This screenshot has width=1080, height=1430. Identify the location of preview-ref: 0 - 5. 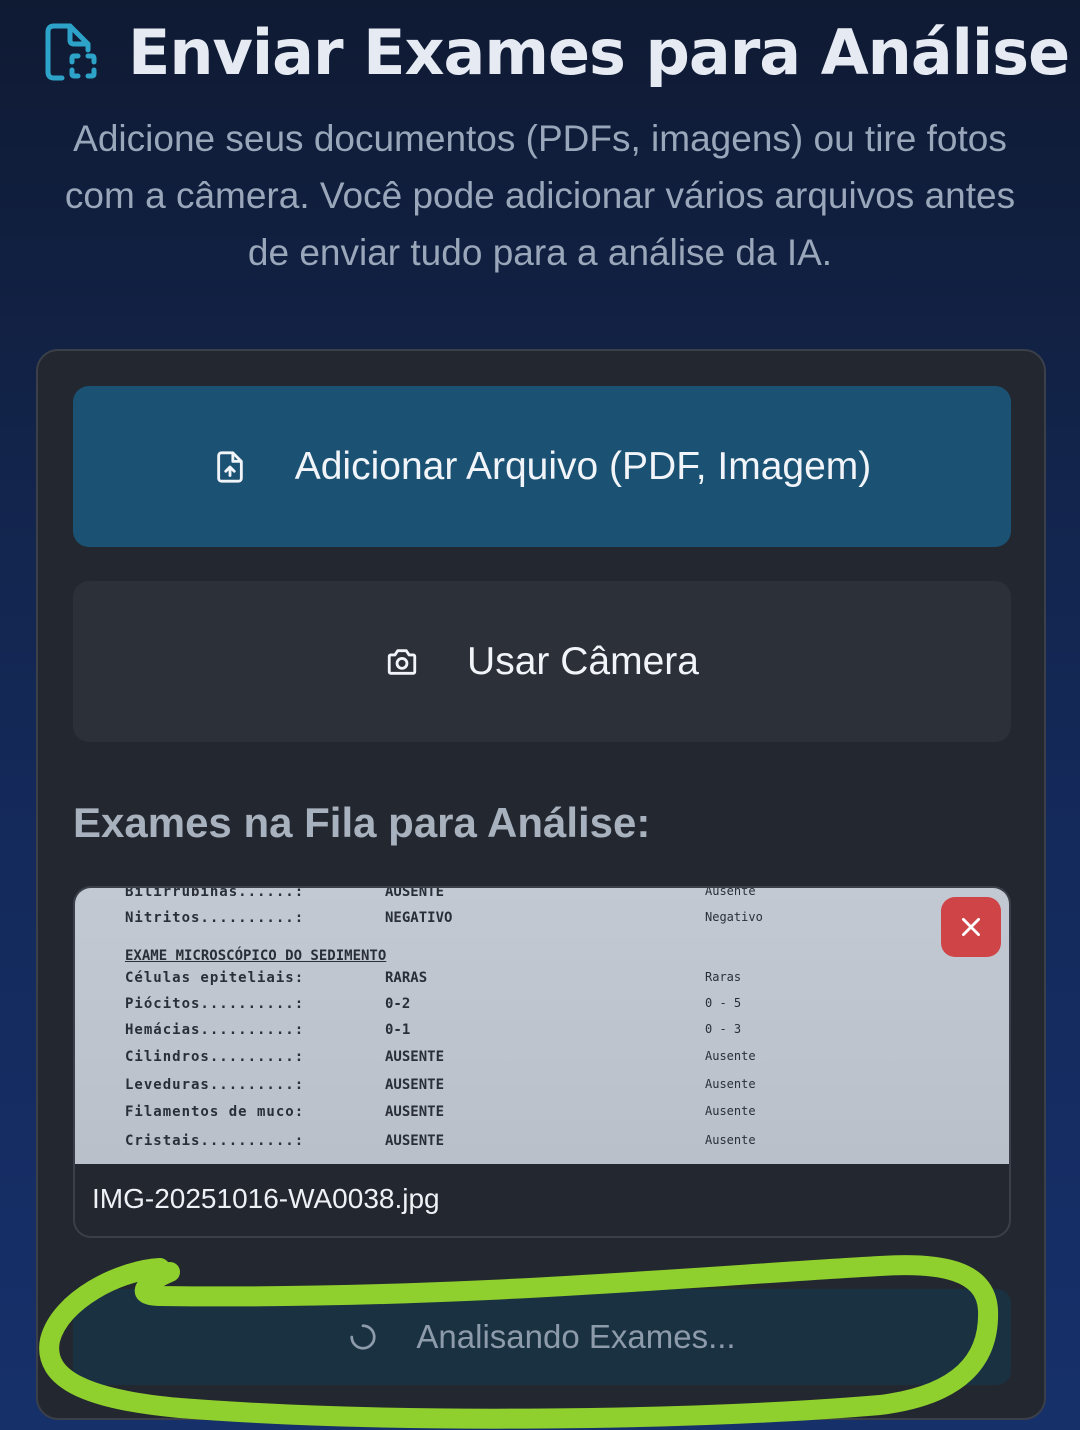
(723, 1003).